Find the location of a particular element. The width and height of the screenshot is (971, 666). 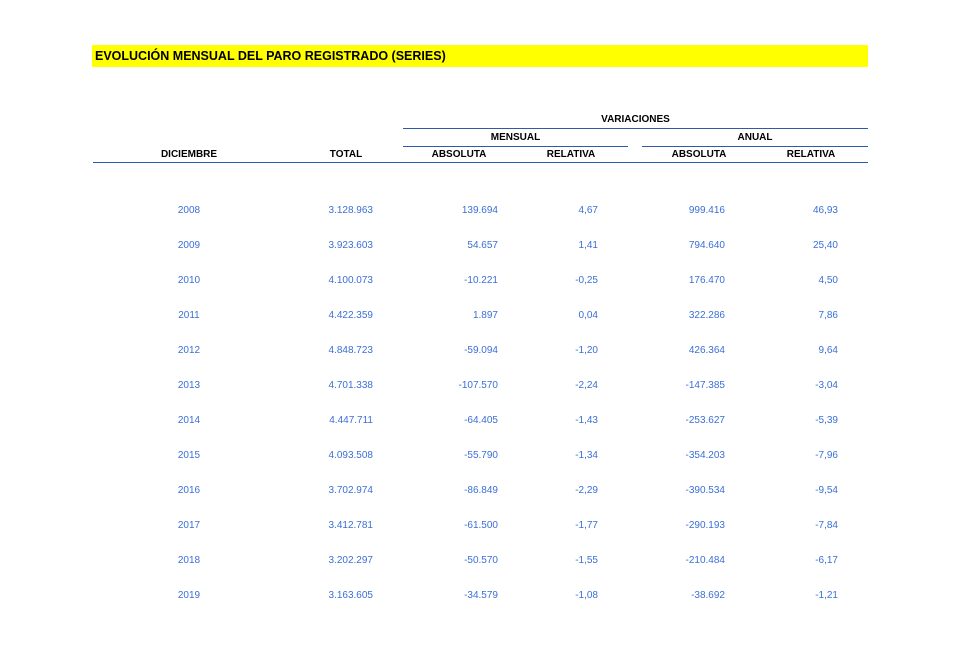

cell-absoluta-mensual: -107.570 is located at coordinates (478, 385).